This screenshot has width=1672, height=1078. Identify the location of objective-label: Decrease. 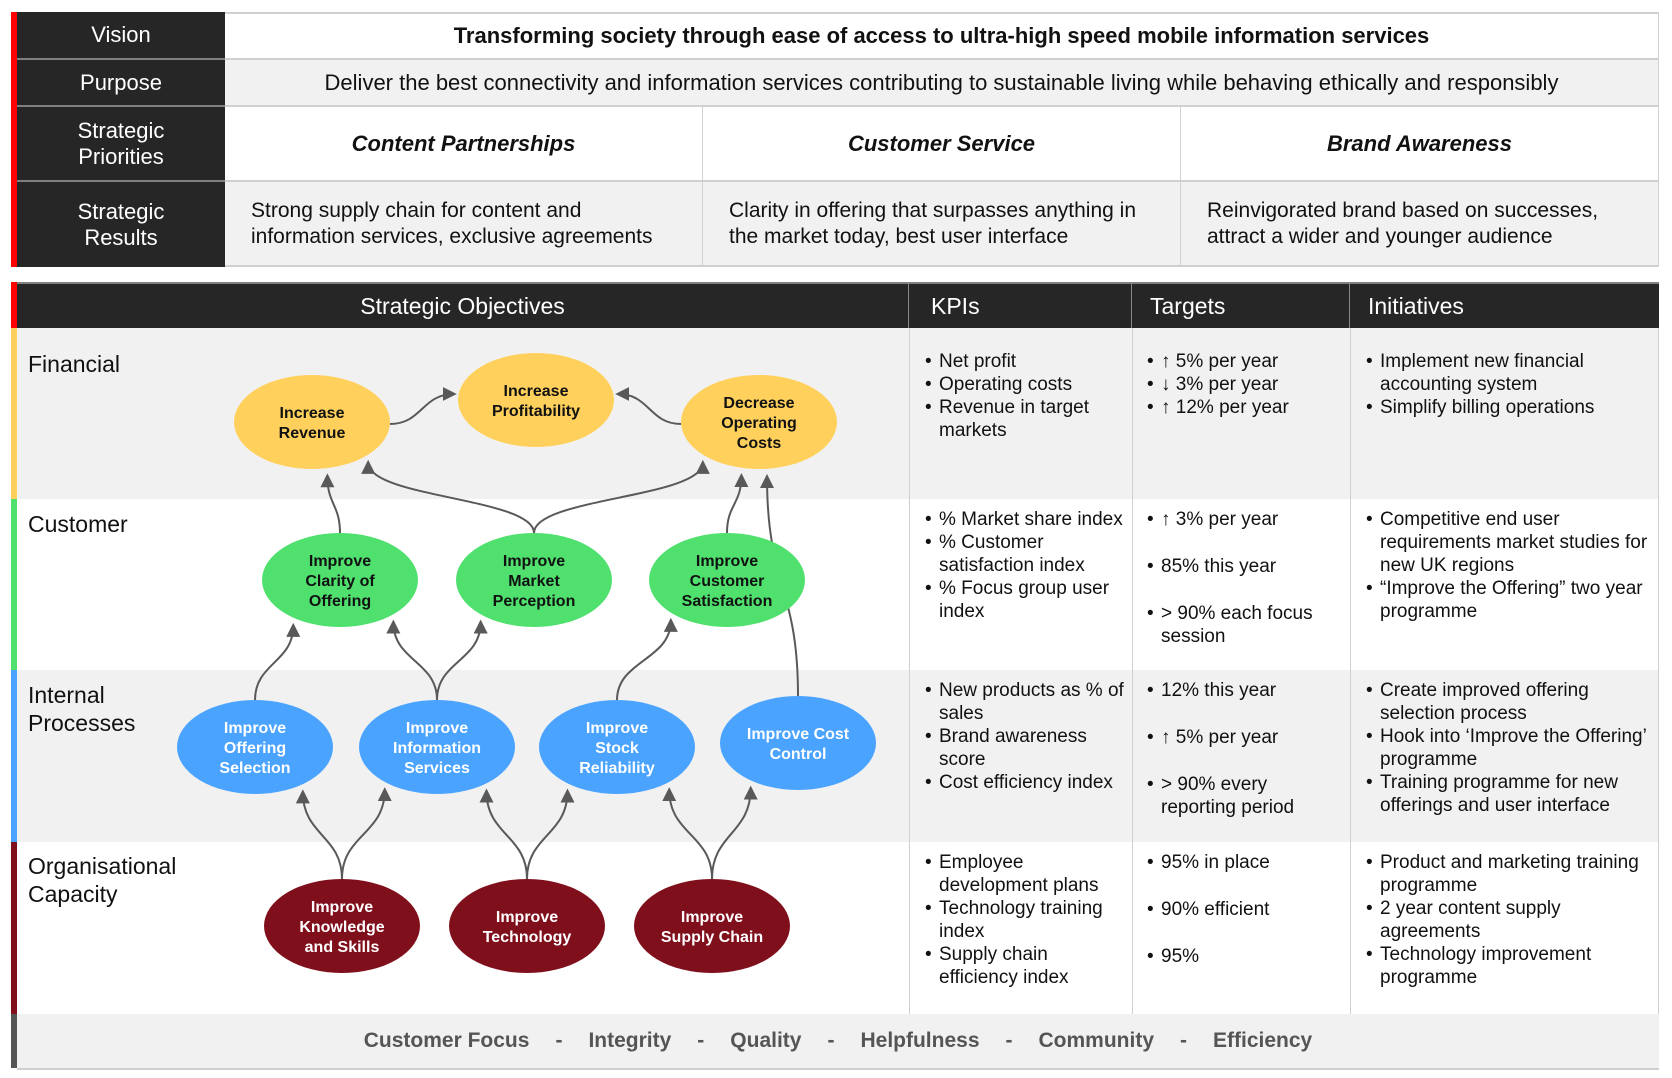
(758, 403).